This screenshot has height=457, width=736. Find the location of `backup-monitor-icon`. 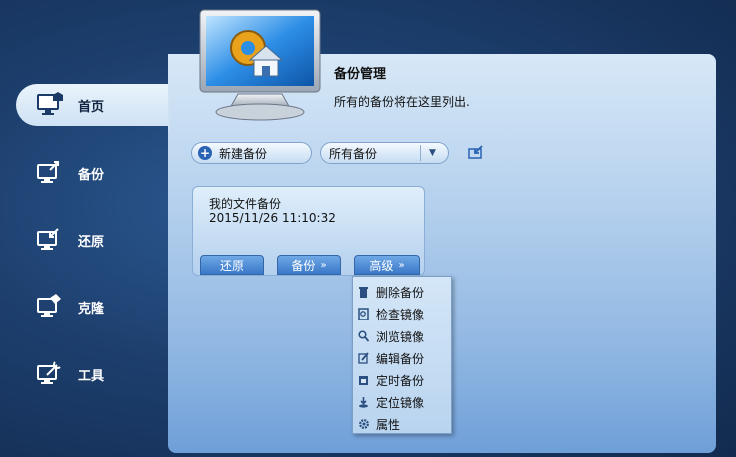

backup-monitor-icon is located at coordinates (50, 173).